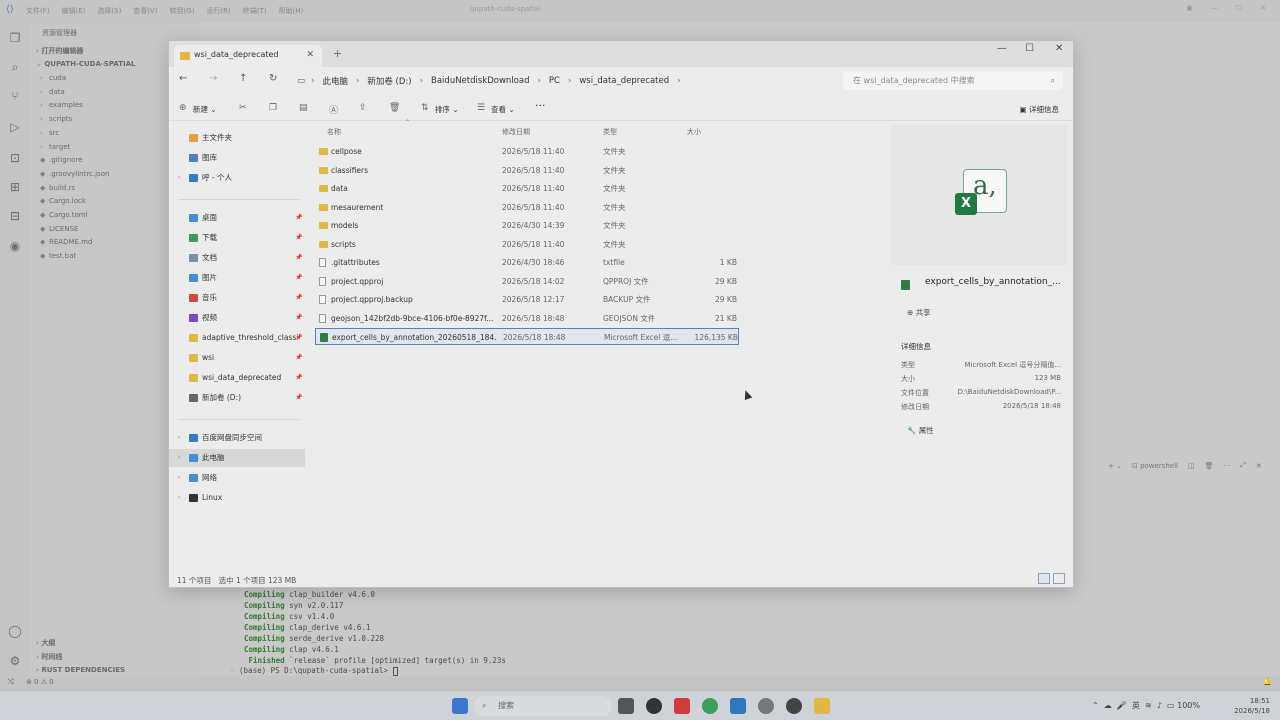 This screenshot has width=1280, height=720. I want to click on timeline-section: › 时间线, so click(49, 657).